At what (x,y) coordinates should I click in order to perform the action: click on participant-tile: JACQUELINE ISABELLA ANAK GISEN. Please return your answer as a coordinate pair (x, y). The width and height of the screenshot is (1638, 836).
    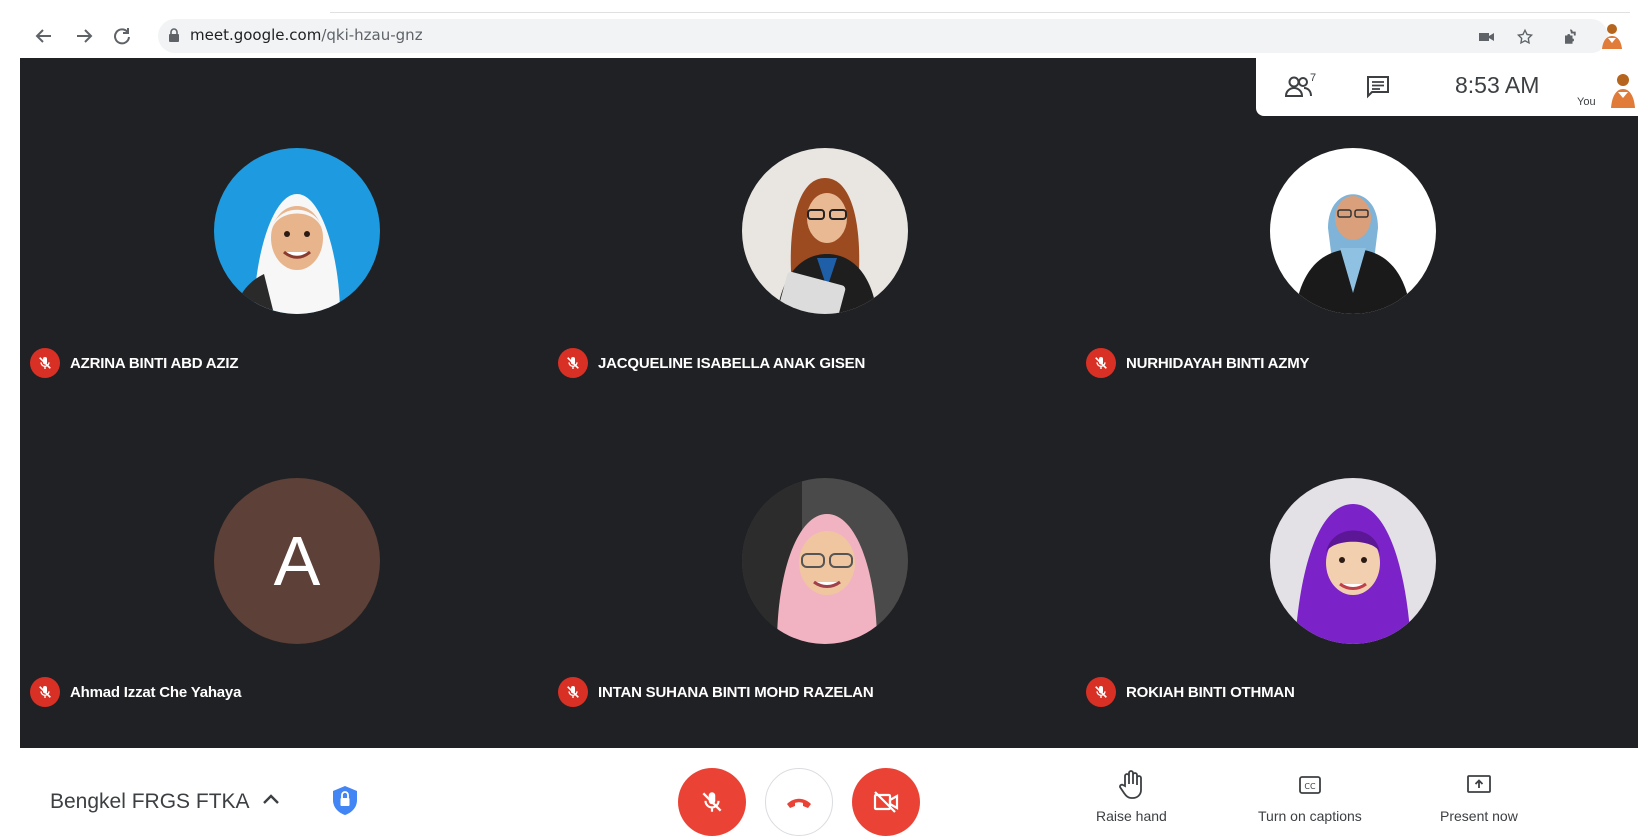
    Looking at the image, I should click on (829, 228).